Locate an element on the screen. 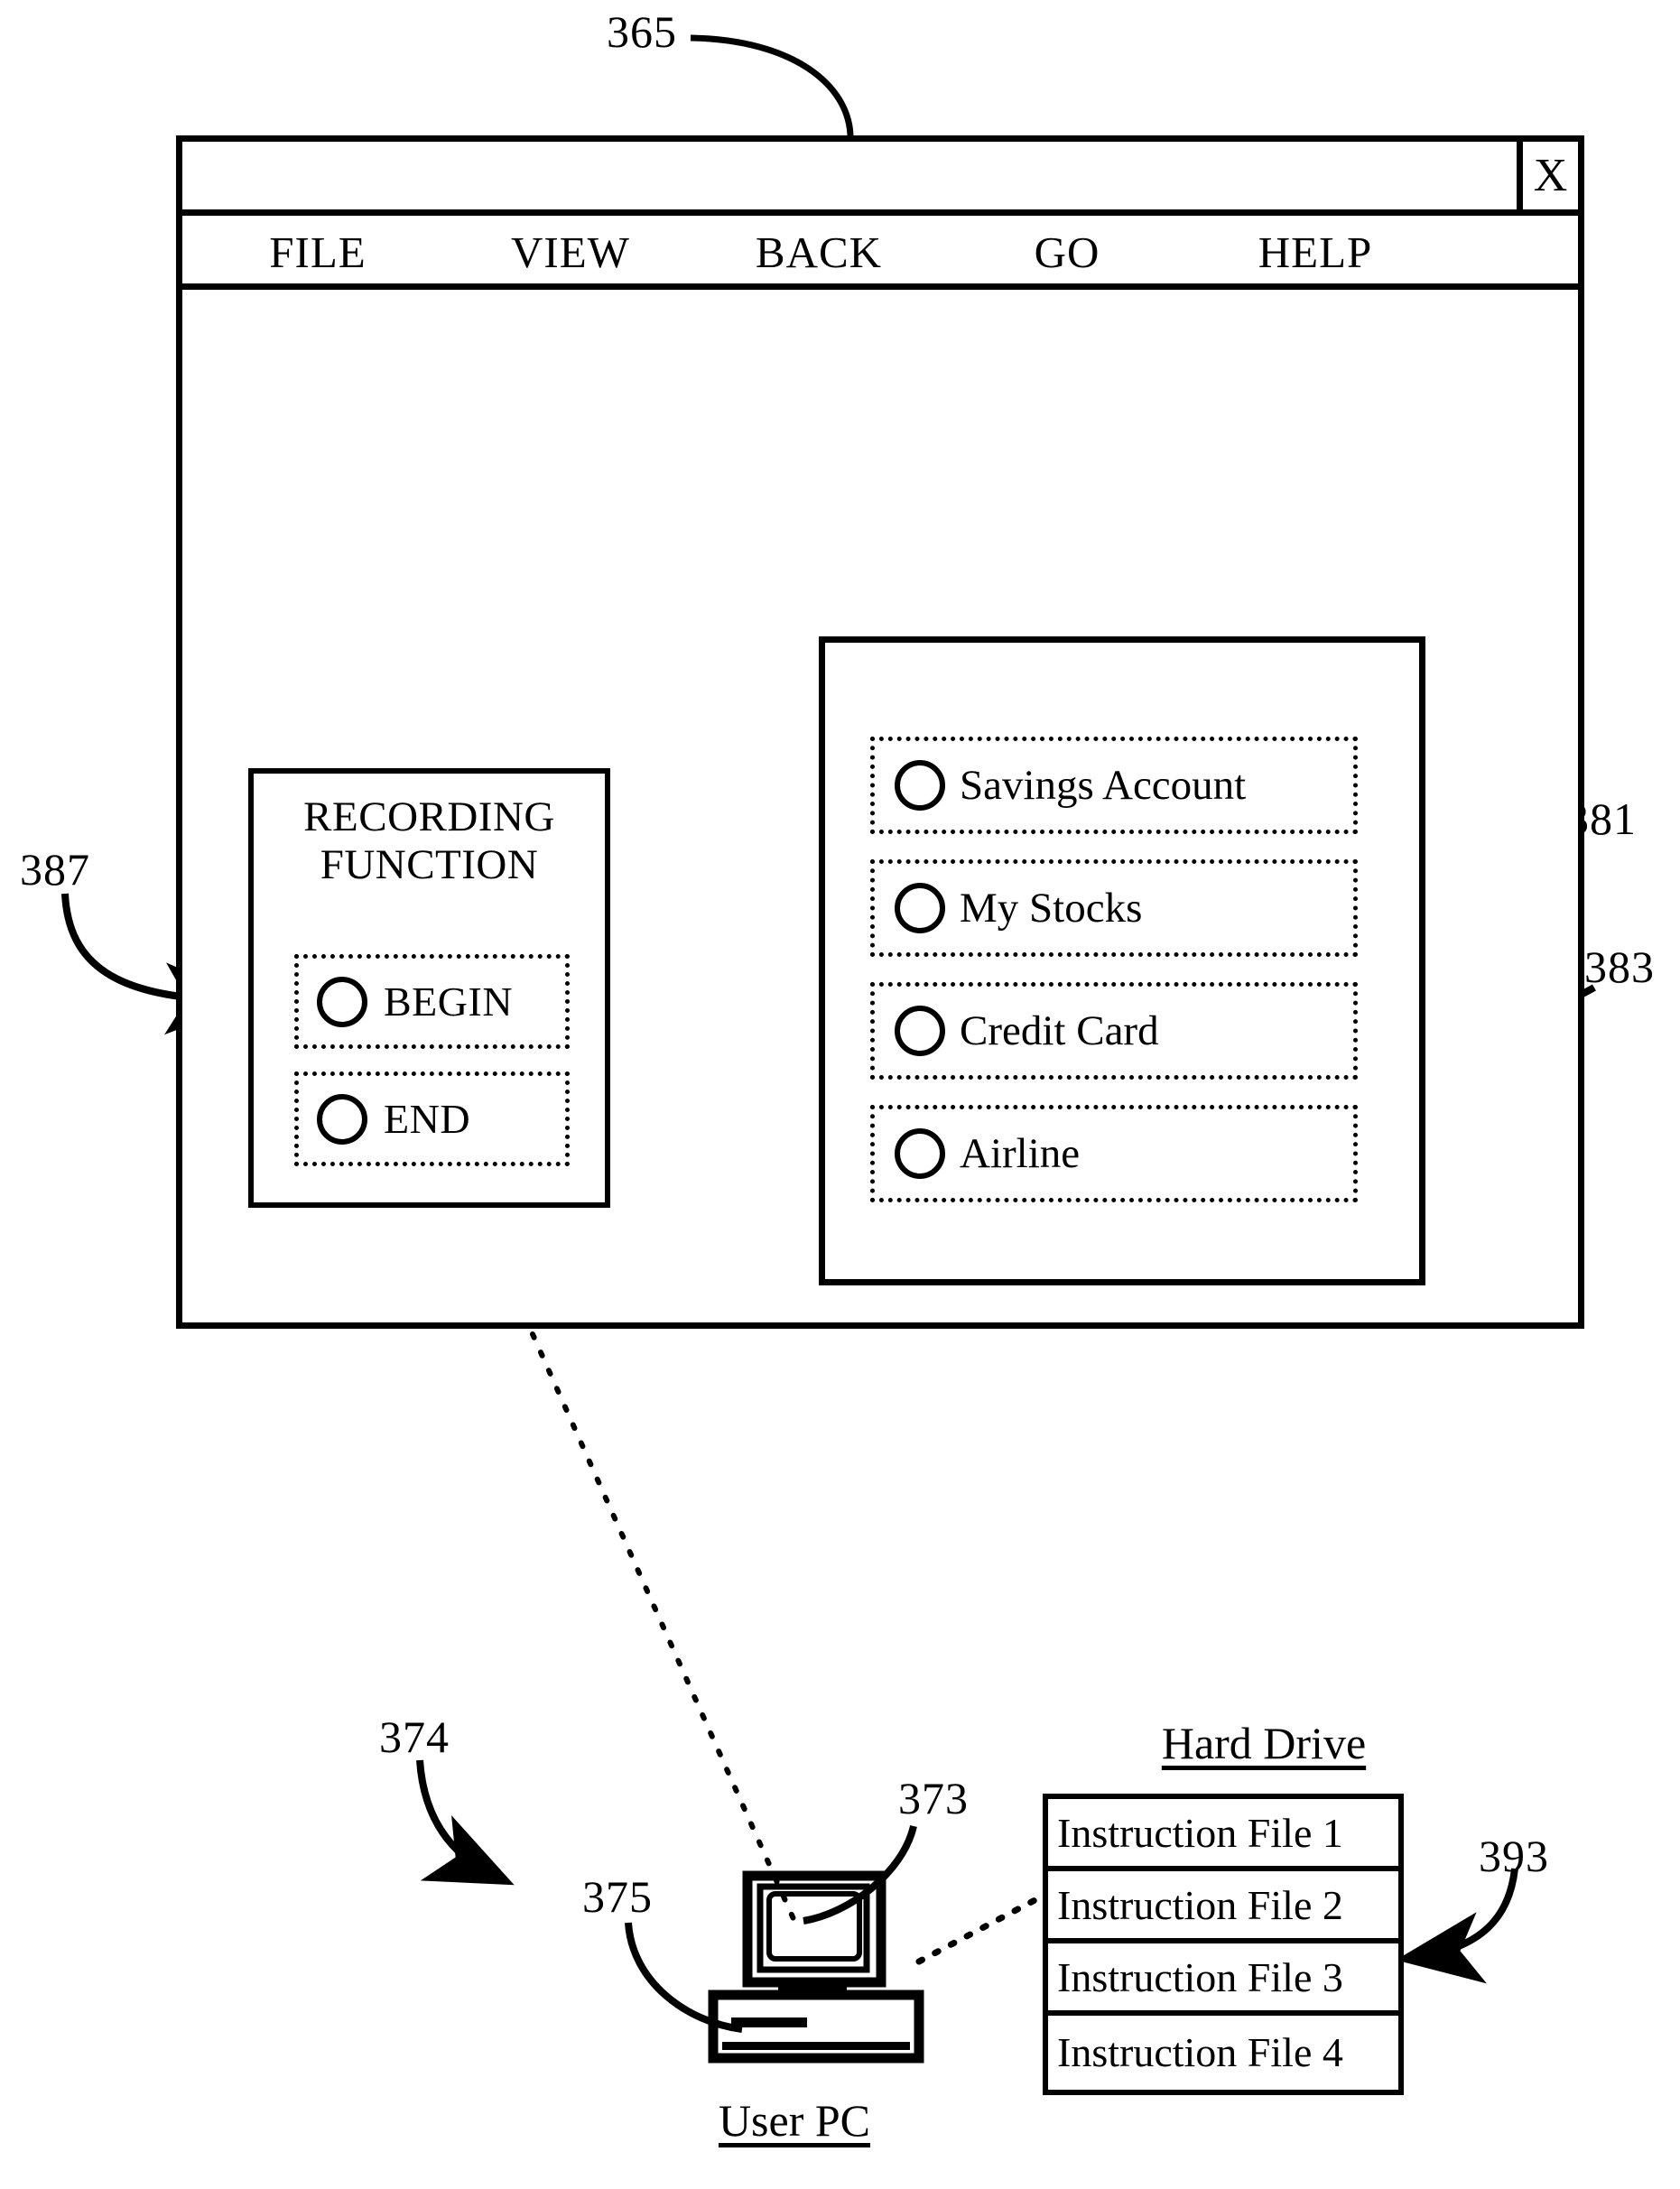  window-titlebar: X is located at coordinates (880, 179).